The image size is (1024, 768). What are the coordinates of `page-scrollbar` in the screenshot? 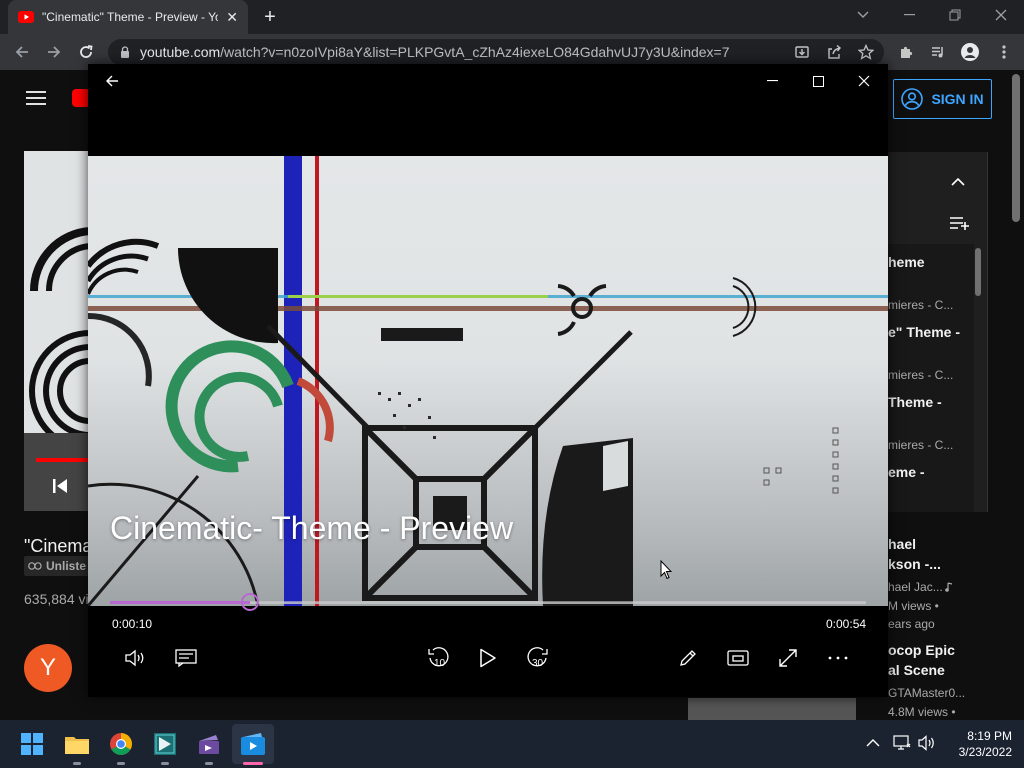 It's located at (1016, 148).